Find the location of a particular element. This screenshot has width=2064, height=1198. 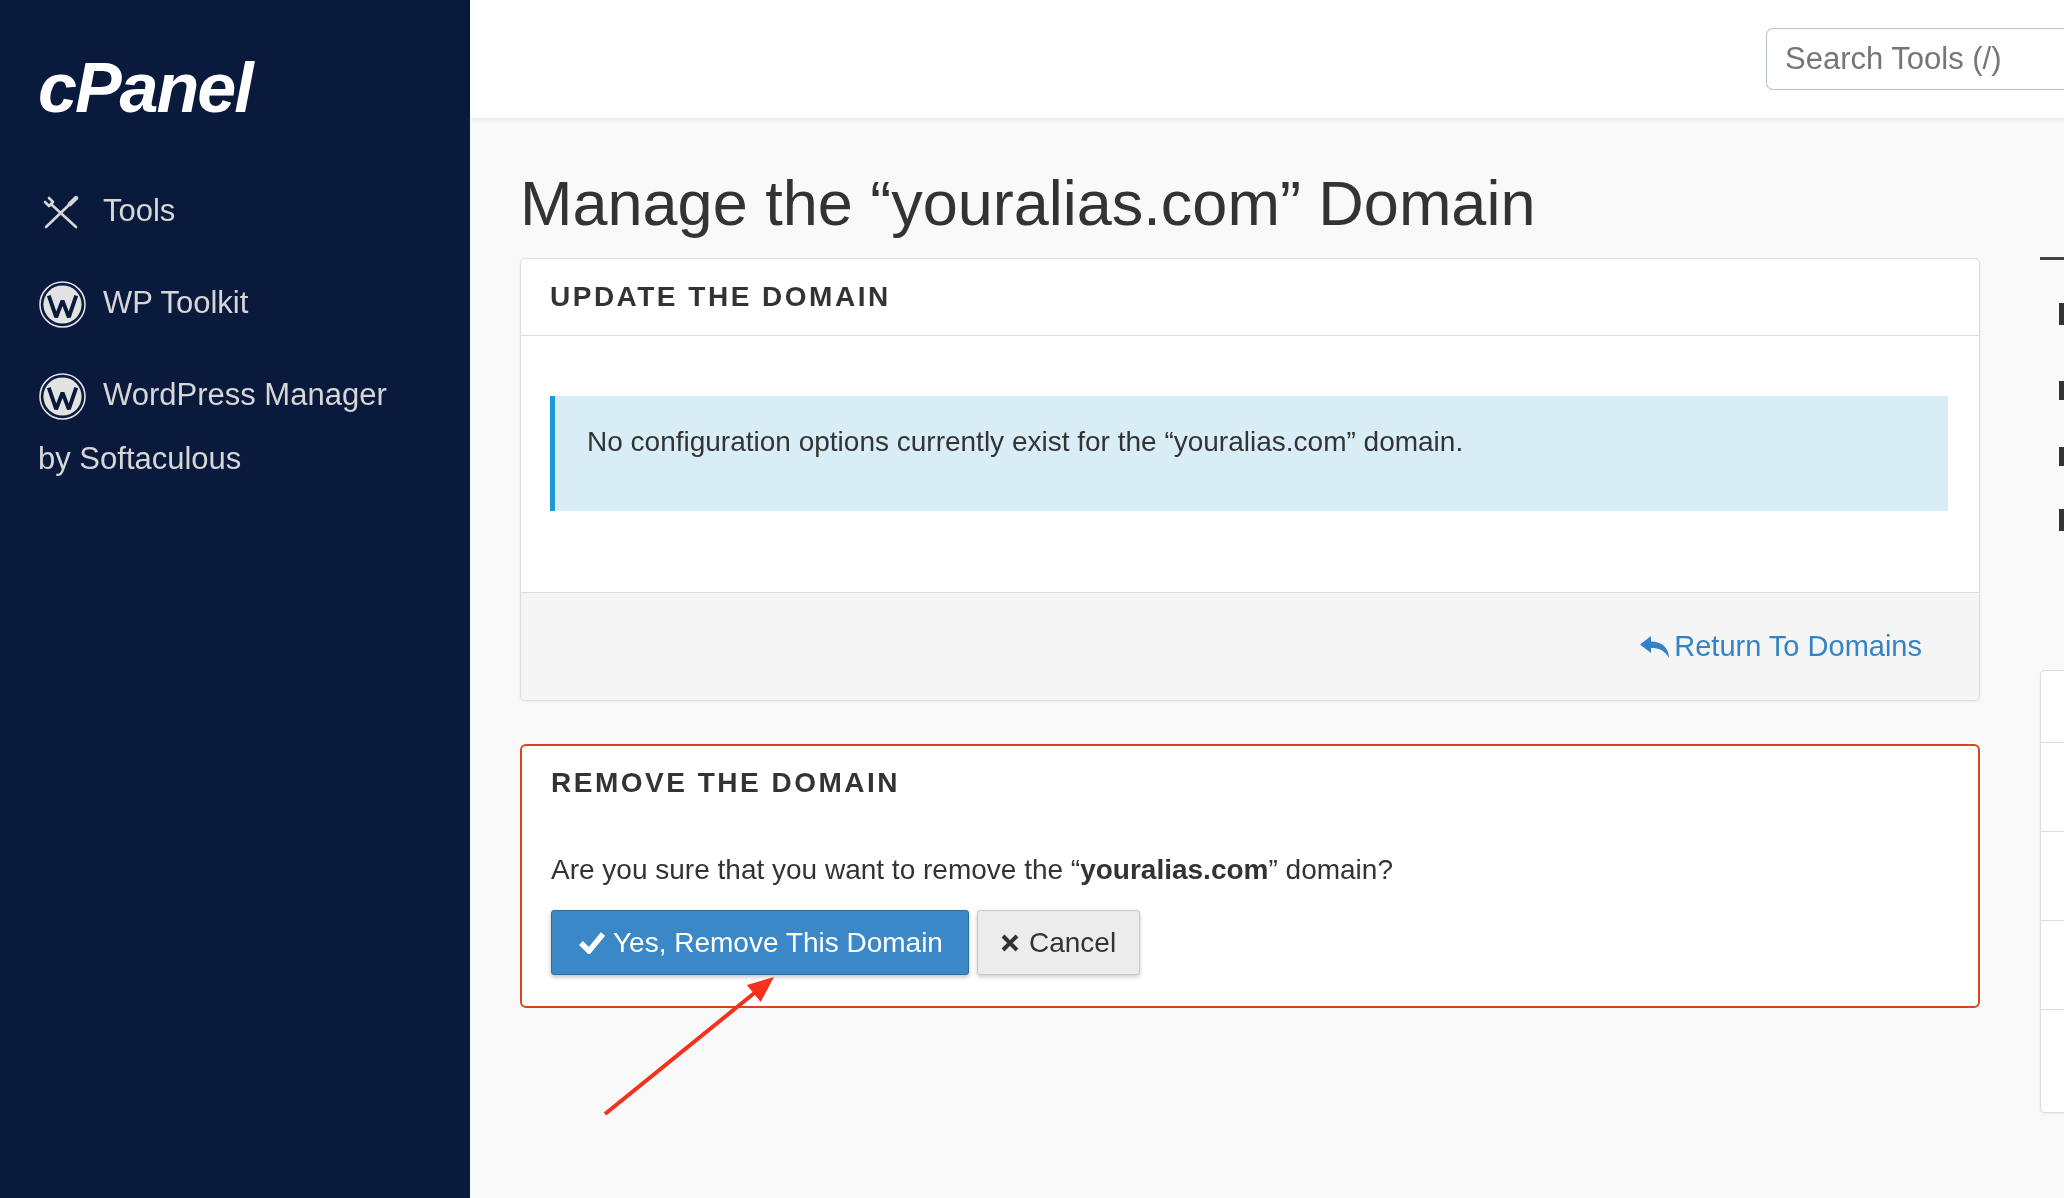

search-field: Search Tools (/) is located at coordinates (1915, 59).